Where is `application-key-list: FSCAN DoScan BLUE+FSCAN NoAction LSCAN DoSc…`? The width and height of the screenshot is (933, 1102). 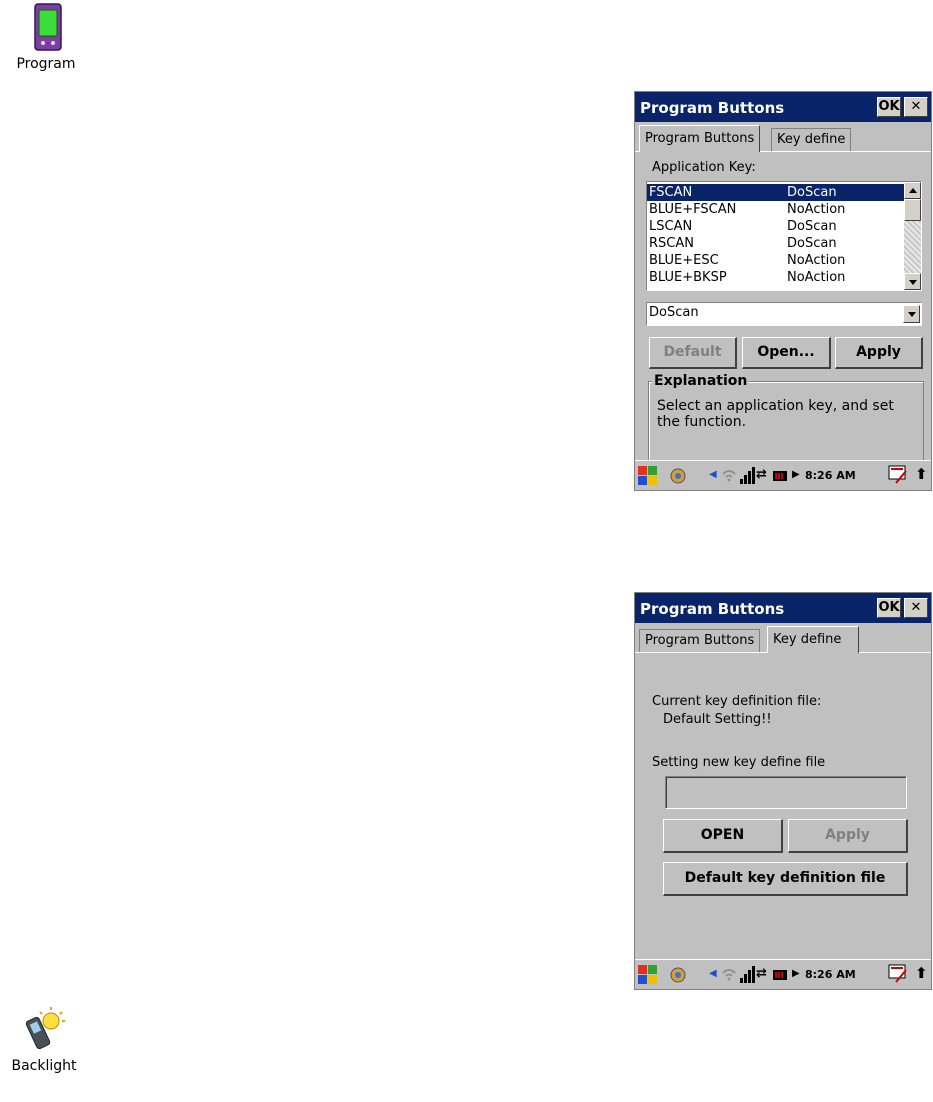 application-key-list: FSCAN DoScan BLUE+FSCAN NoAction LSCAN DoSc… is located at coordinates (784, 236).